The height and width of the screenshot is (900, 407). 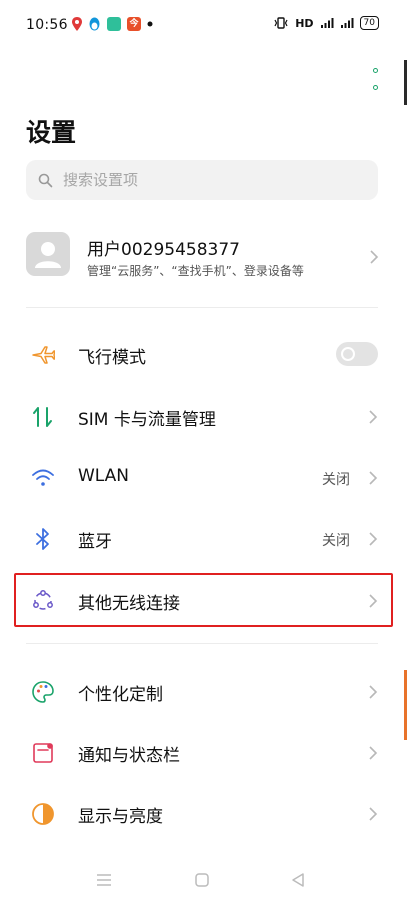 What do you see at coordinates (203, 538) in the screenshot?
I see `setting-bluetooth: 蓝牙 关闭` at bounding box center [203, 538].